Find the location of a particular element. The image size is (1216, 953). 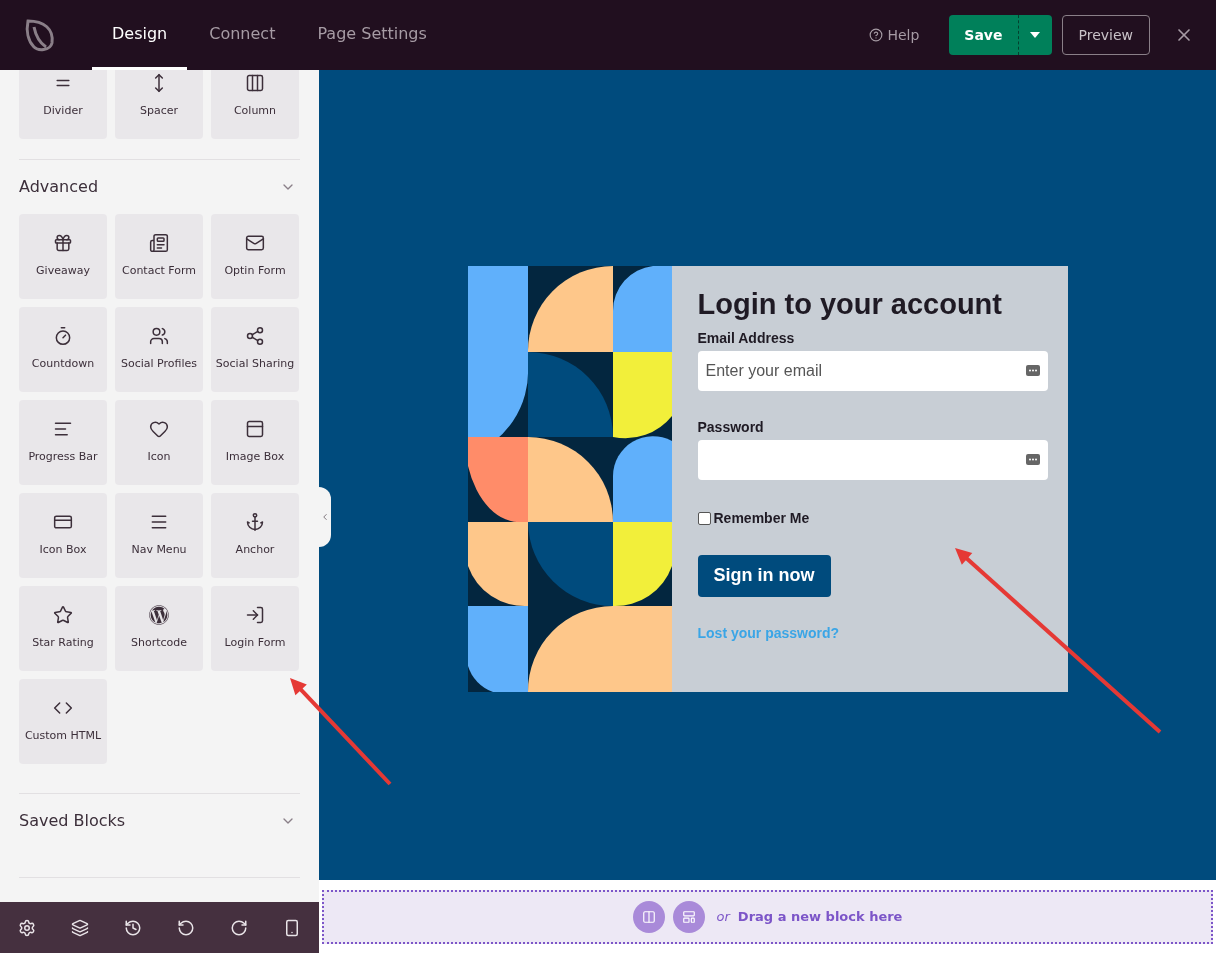

block-tile: Anchor is located at coordinates (255, 535).